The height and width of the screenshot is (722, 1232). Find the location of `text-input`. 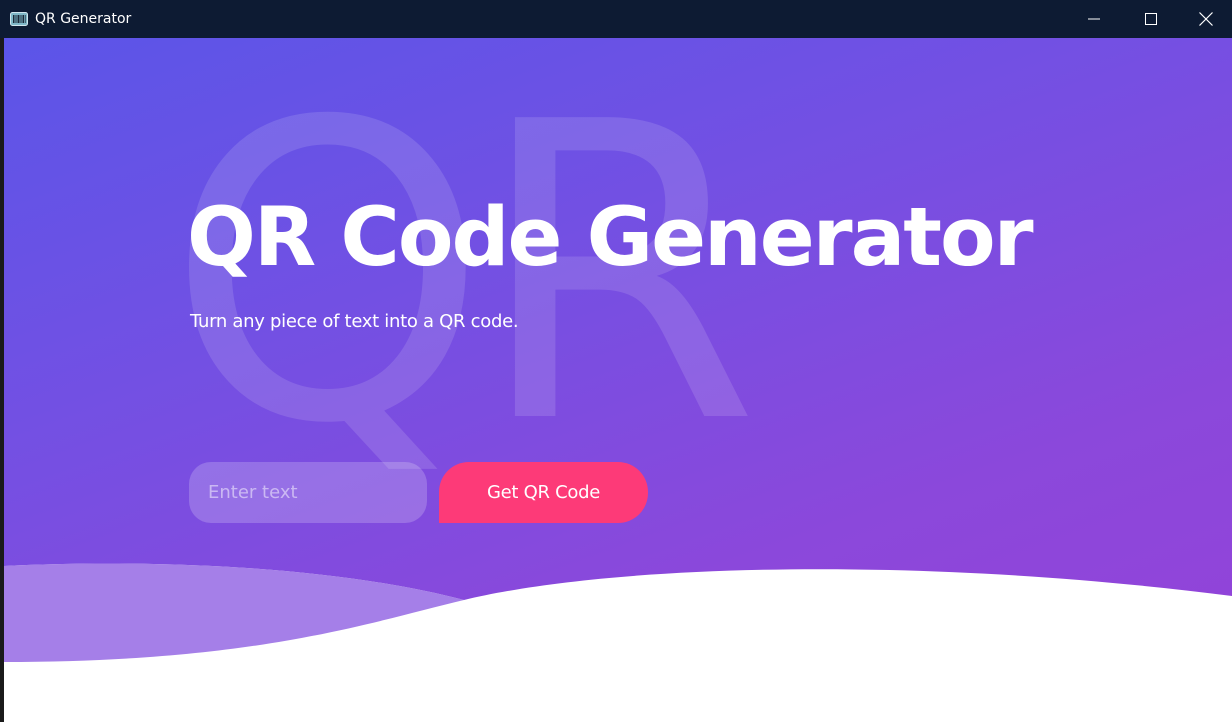

text-input is located at coordinates (308, 492).